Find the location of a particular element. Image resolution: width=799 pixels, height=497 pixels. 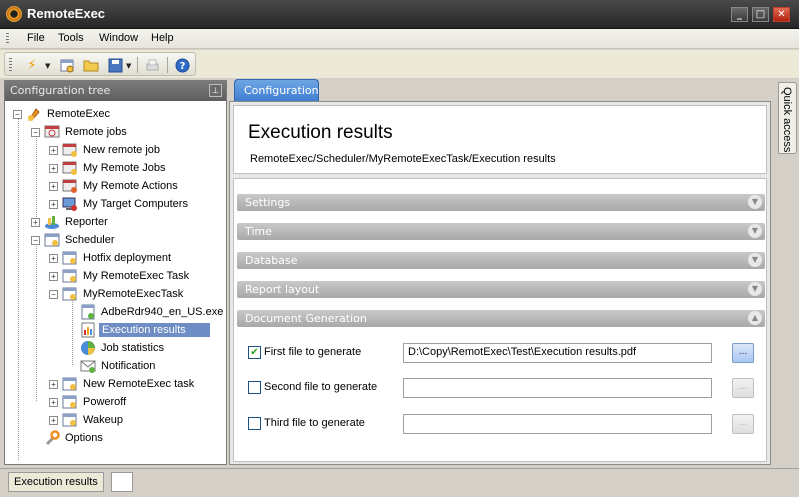

tree-item-my-target-computers: + My Target Computers is located at coordinates (119, 204).